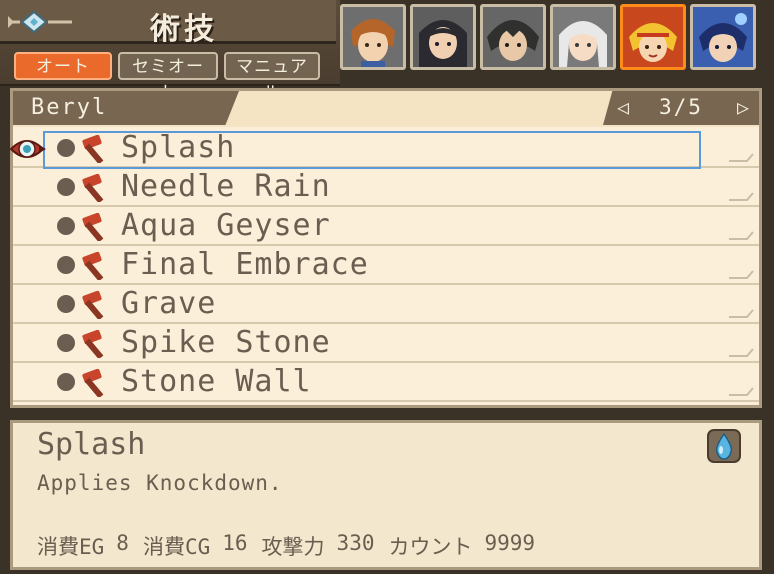  Describe the element at coordinates (91, 444) in the screenshot. I see `description-title: Splash` at that location.